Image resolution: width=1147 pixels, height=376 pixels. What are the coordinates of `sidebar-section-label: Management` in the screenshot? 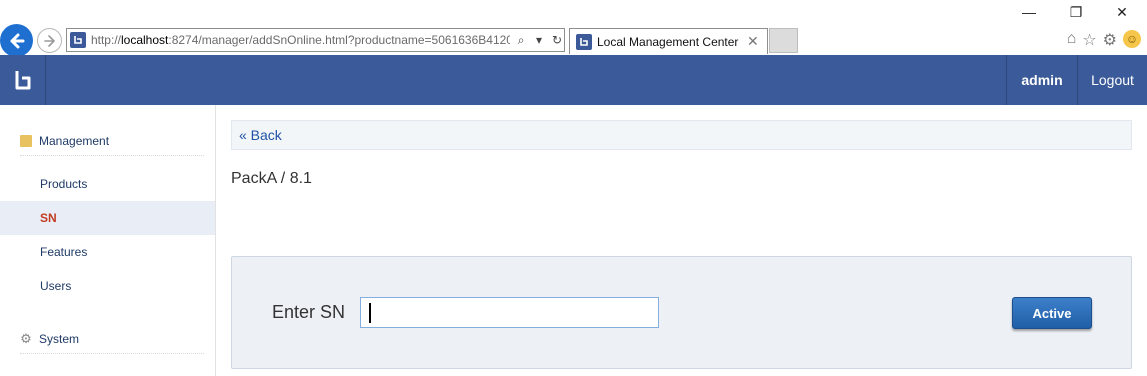 It's located at (74, 140).